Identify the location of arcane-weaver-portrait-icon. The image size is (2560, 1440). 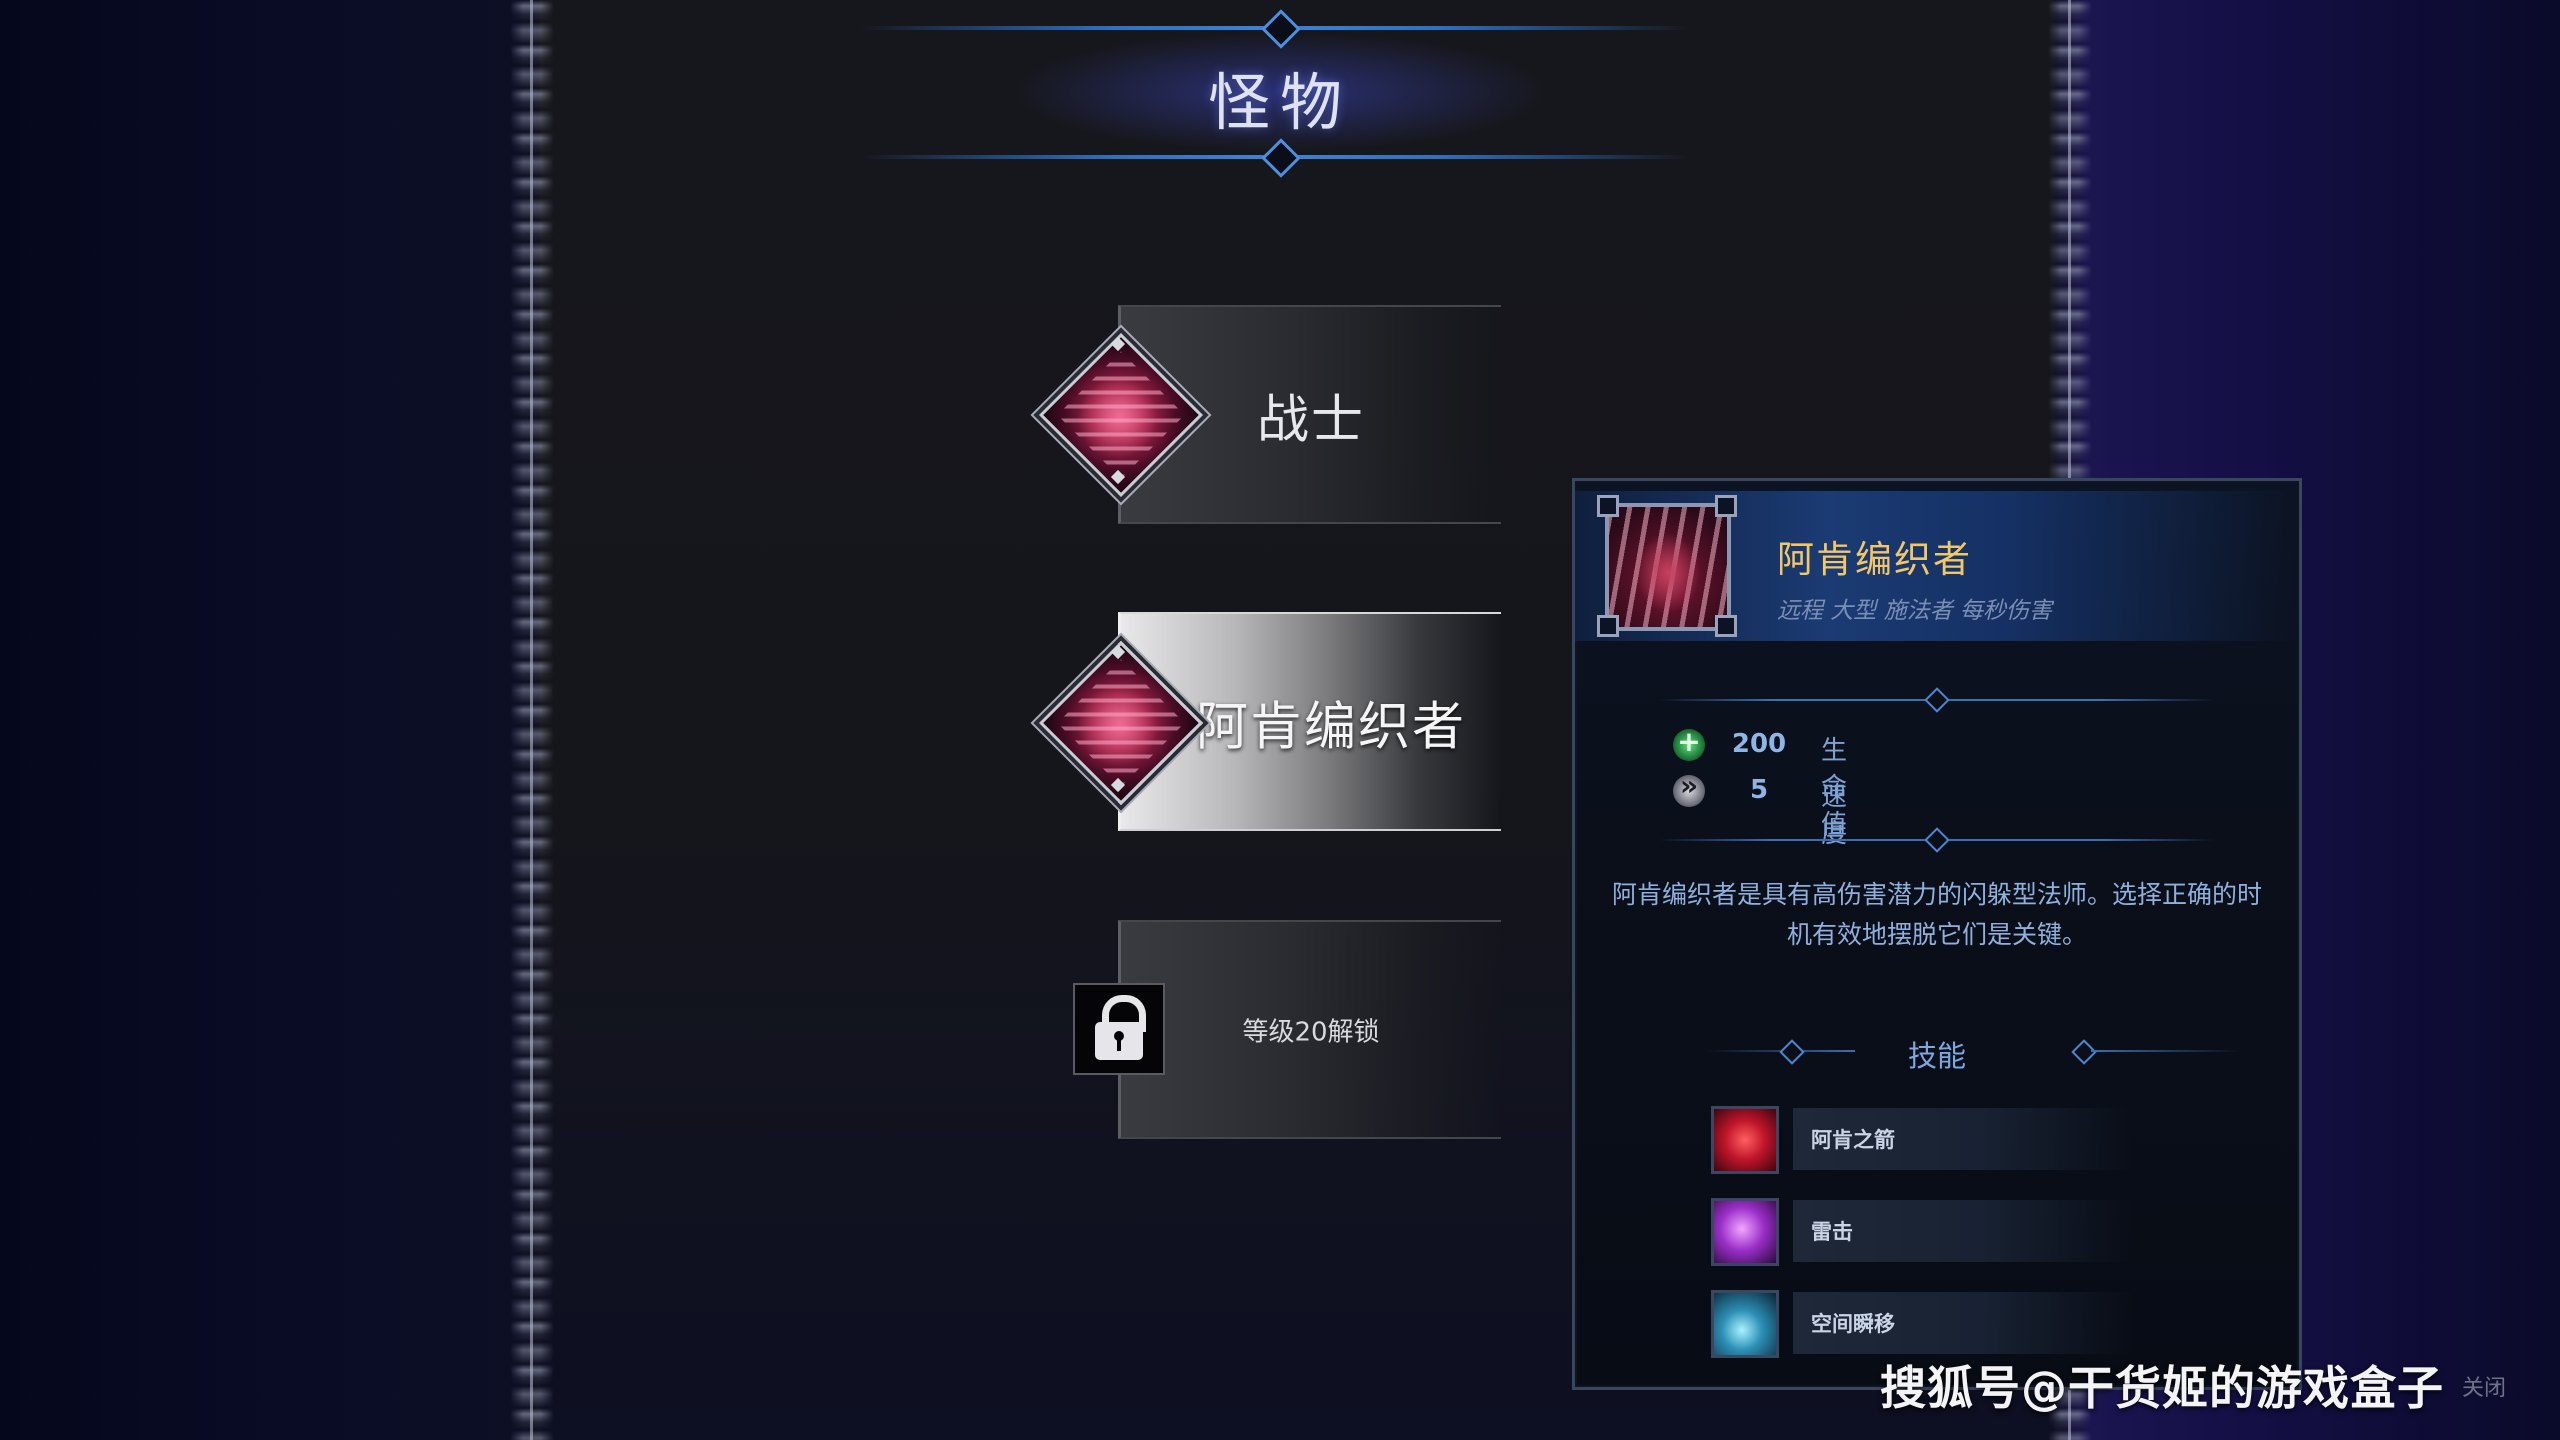
(1668, 567).